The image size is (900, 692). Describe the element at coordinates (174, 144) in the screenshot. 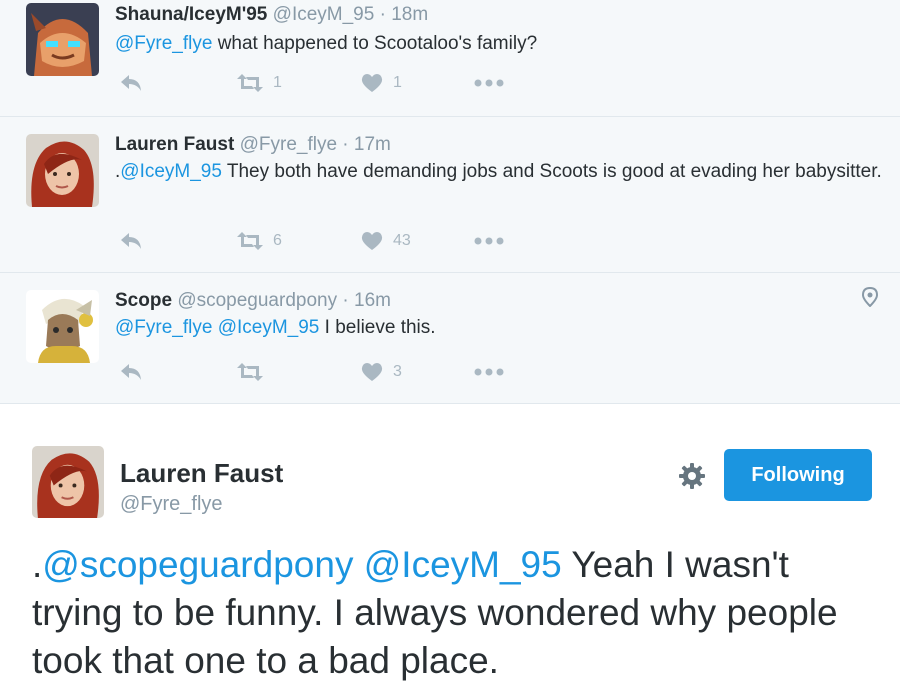

I see `author-name: Lauren Faust` at that location.